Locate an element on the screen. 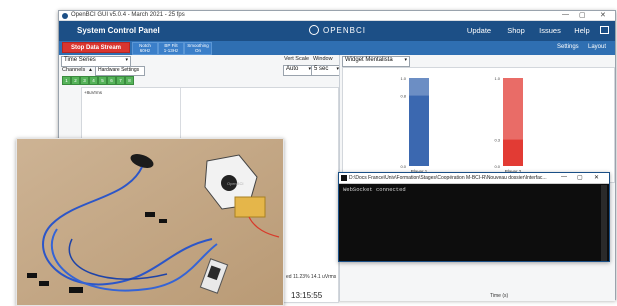 The image size is (617, 306). vert-scale-select: Auto ▾ is located at coordinates (298, 70).